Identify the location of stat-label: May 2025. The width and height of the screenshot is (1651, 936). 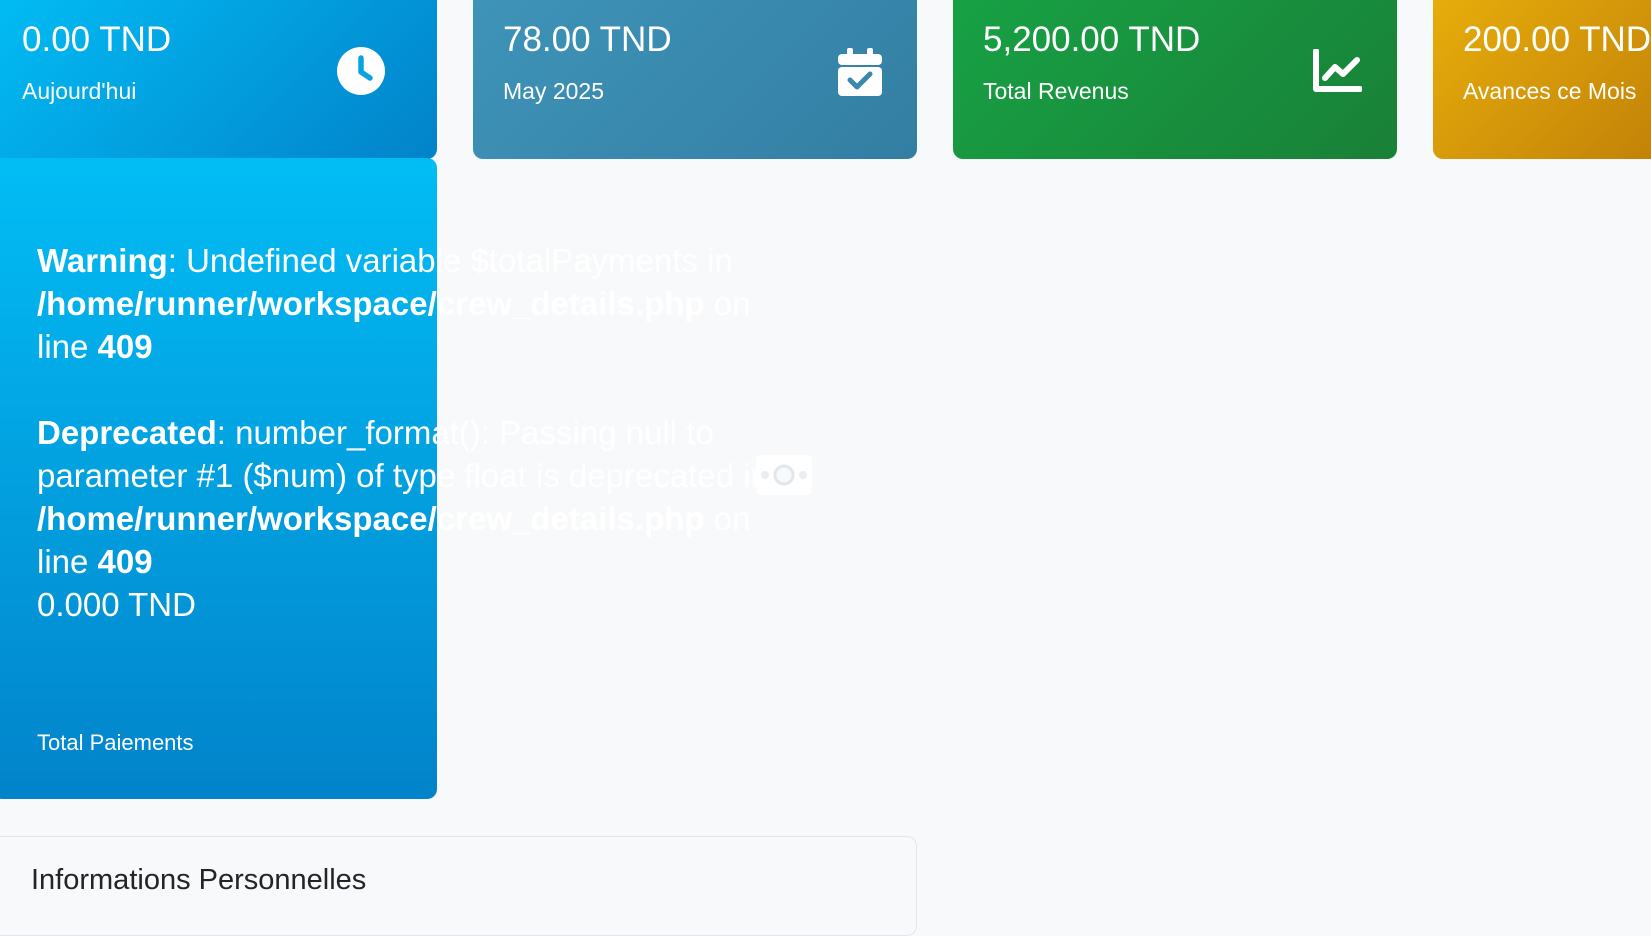
(554, 91).